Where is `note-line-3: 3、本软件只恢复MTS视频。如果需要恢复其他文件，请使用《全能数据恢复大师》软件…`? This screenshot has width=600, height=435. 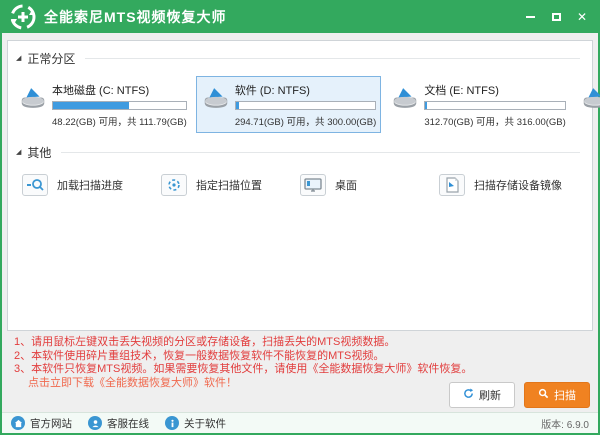
note-line-3: 3、本软件只恢复MTS视频。如果需要恢复其他文件，请使用《全能数据恢复大师》软件… is located at coordinates (243, 369).